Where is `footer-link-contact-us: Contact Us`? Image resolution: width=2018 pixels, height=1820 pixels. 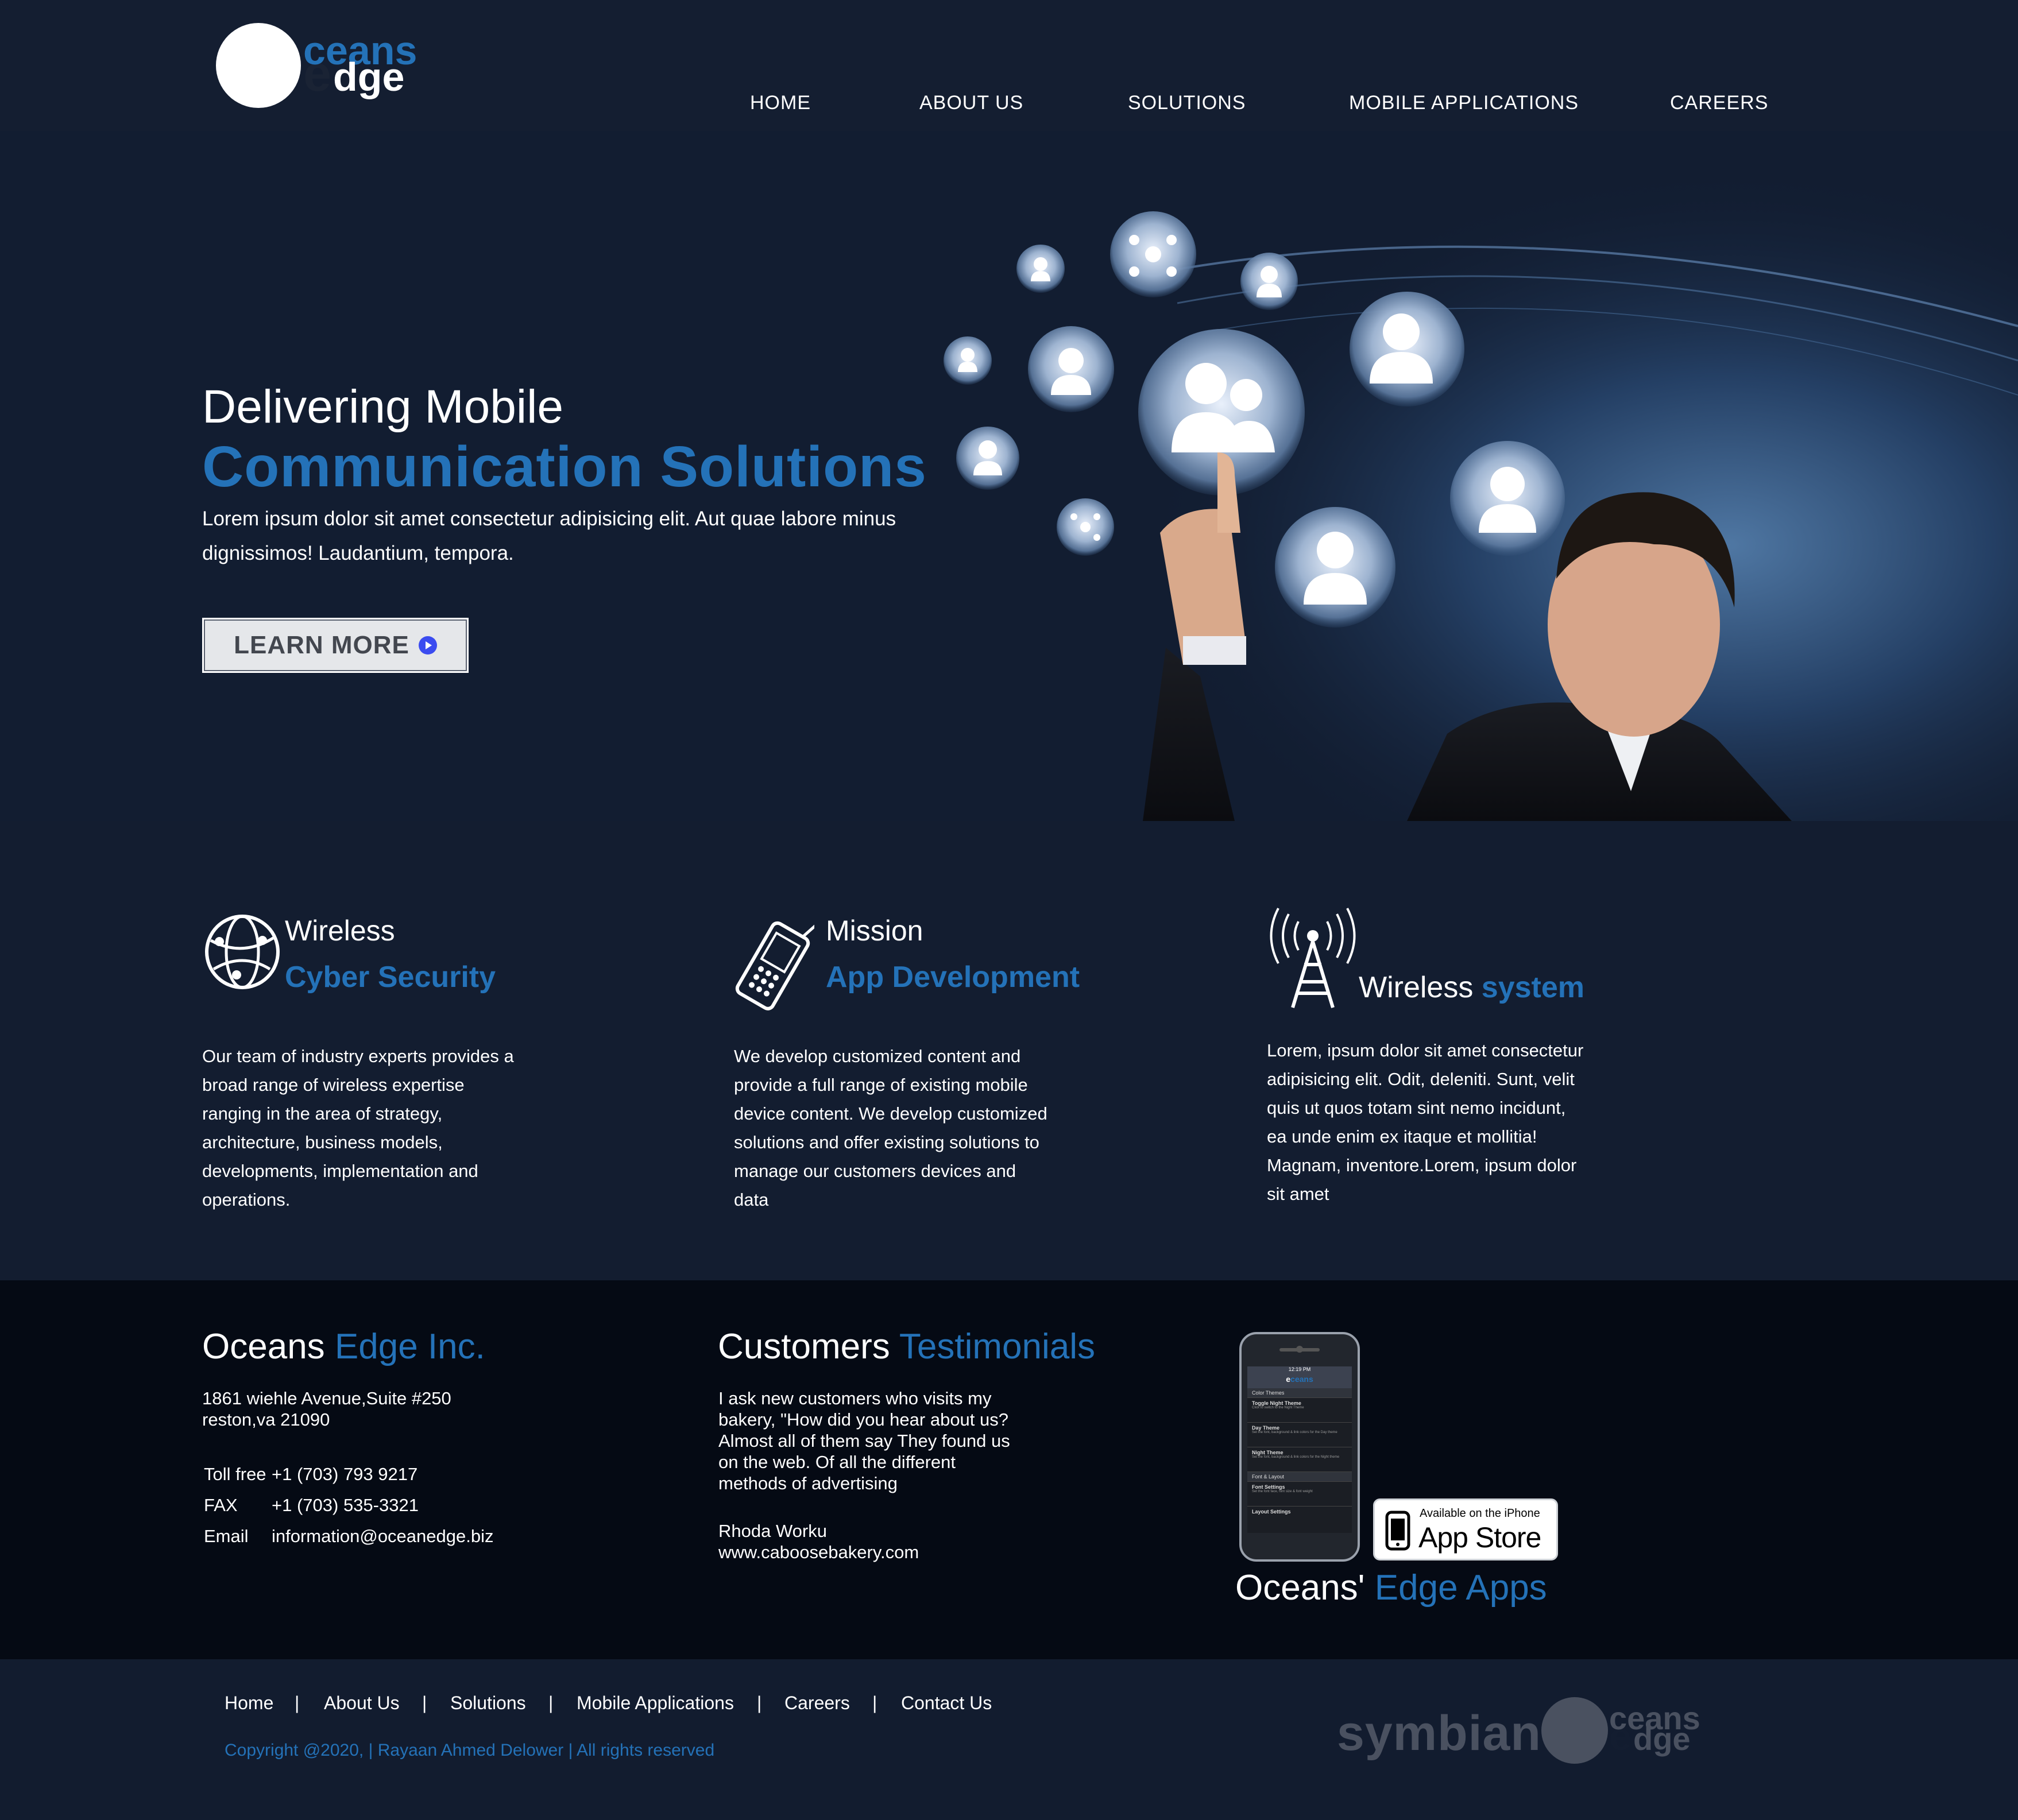 footer-link-contact-us: Contact Us is located at coordinates (946, 1703).